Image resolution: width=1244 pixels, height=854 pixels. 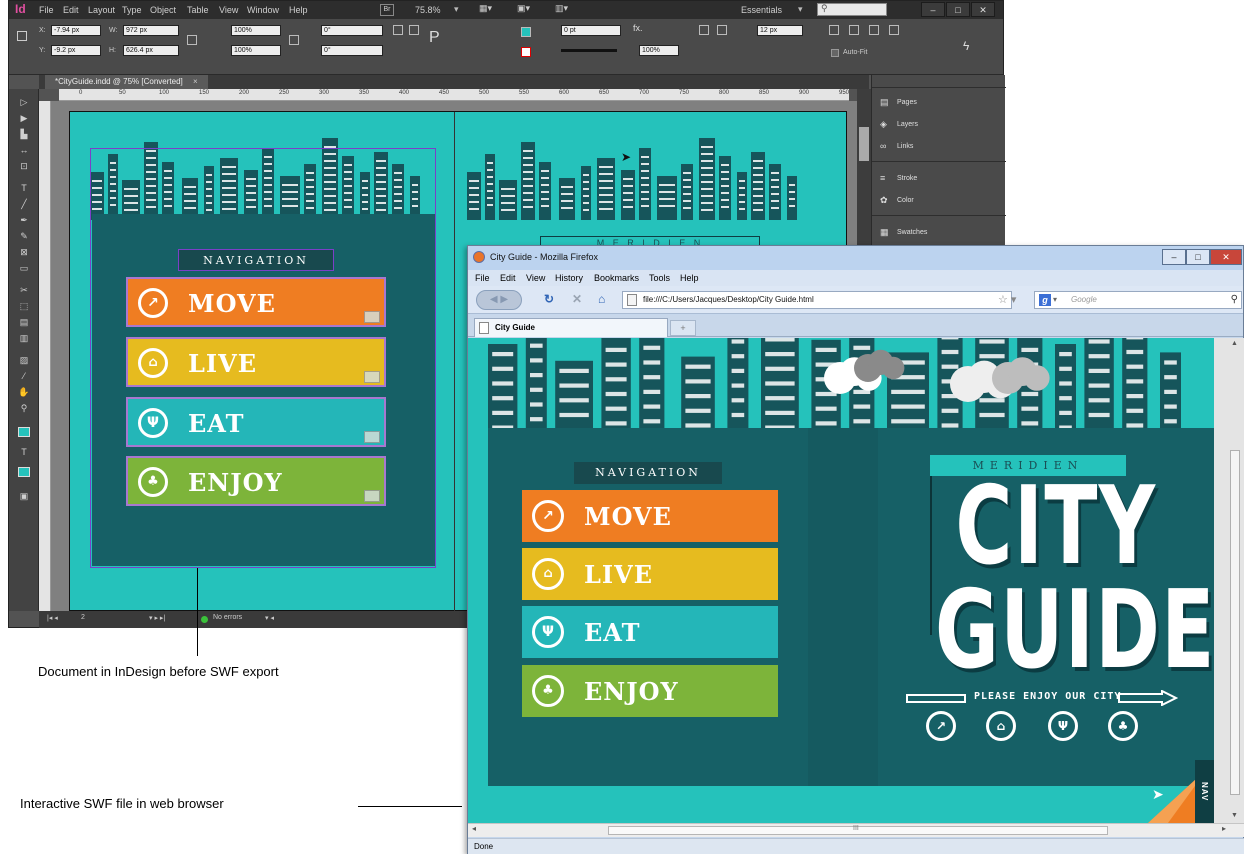 What do you see at coordinates (24, 220) in the screenshot?
I see `pen-tool-icon: ✒` at bounding box center [24, 220].